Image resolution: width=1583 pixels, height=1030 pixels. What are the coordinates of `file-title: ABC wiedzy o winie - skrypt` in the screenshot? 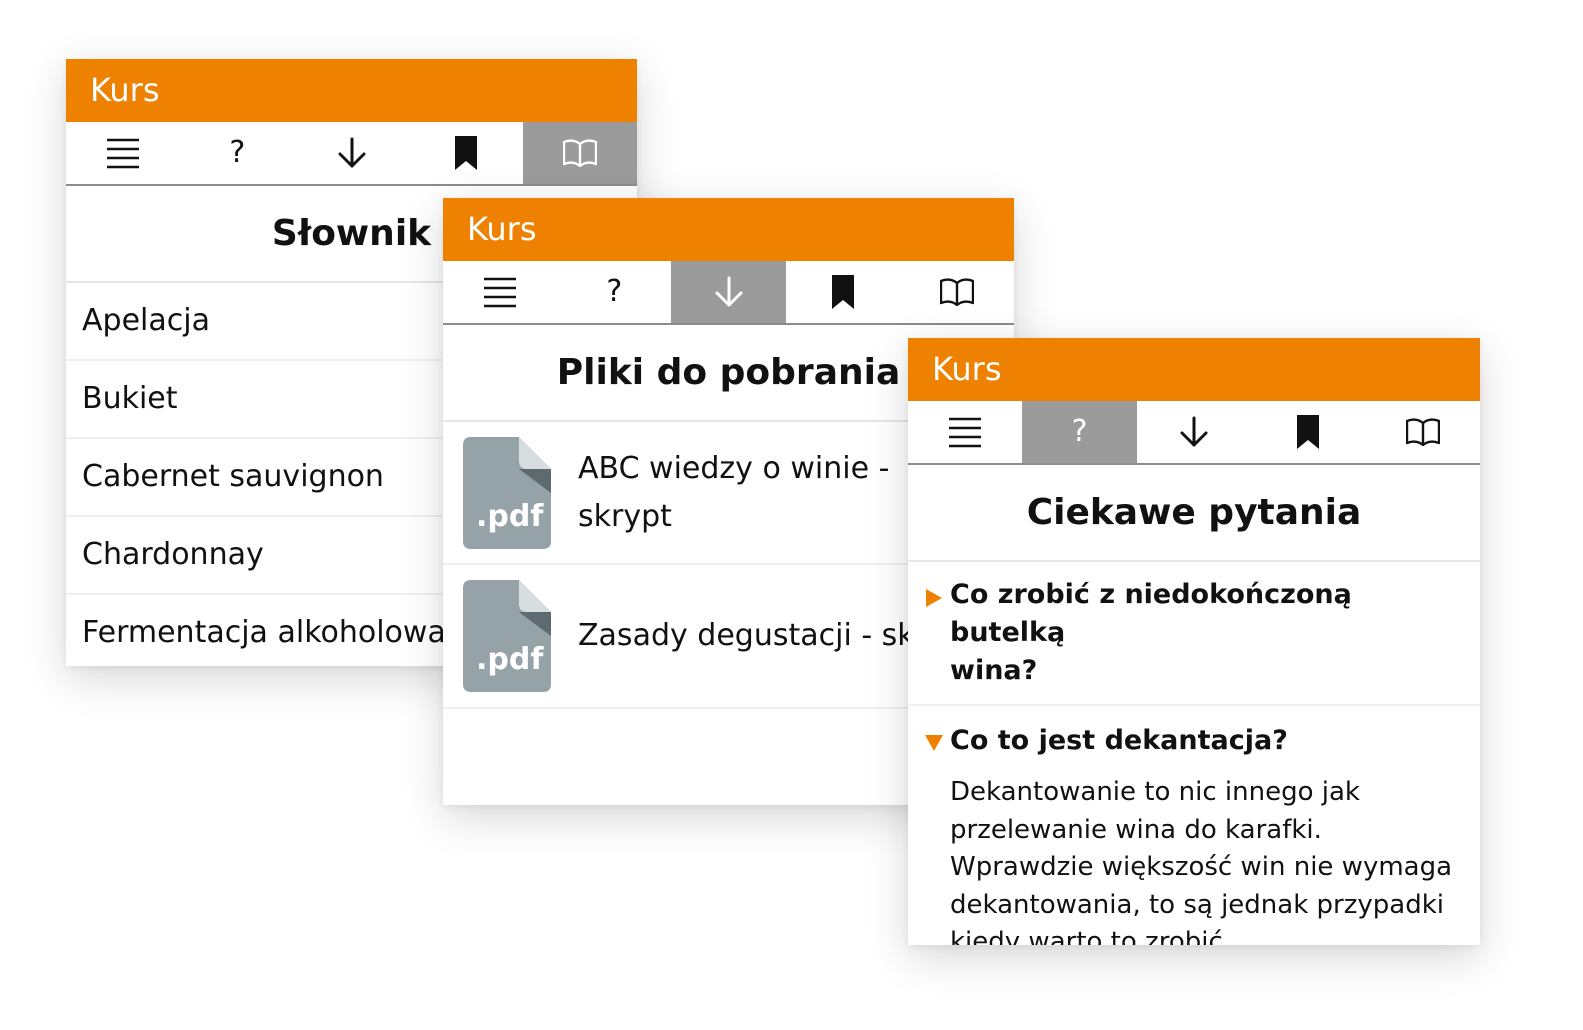 It's located at (734, 492).